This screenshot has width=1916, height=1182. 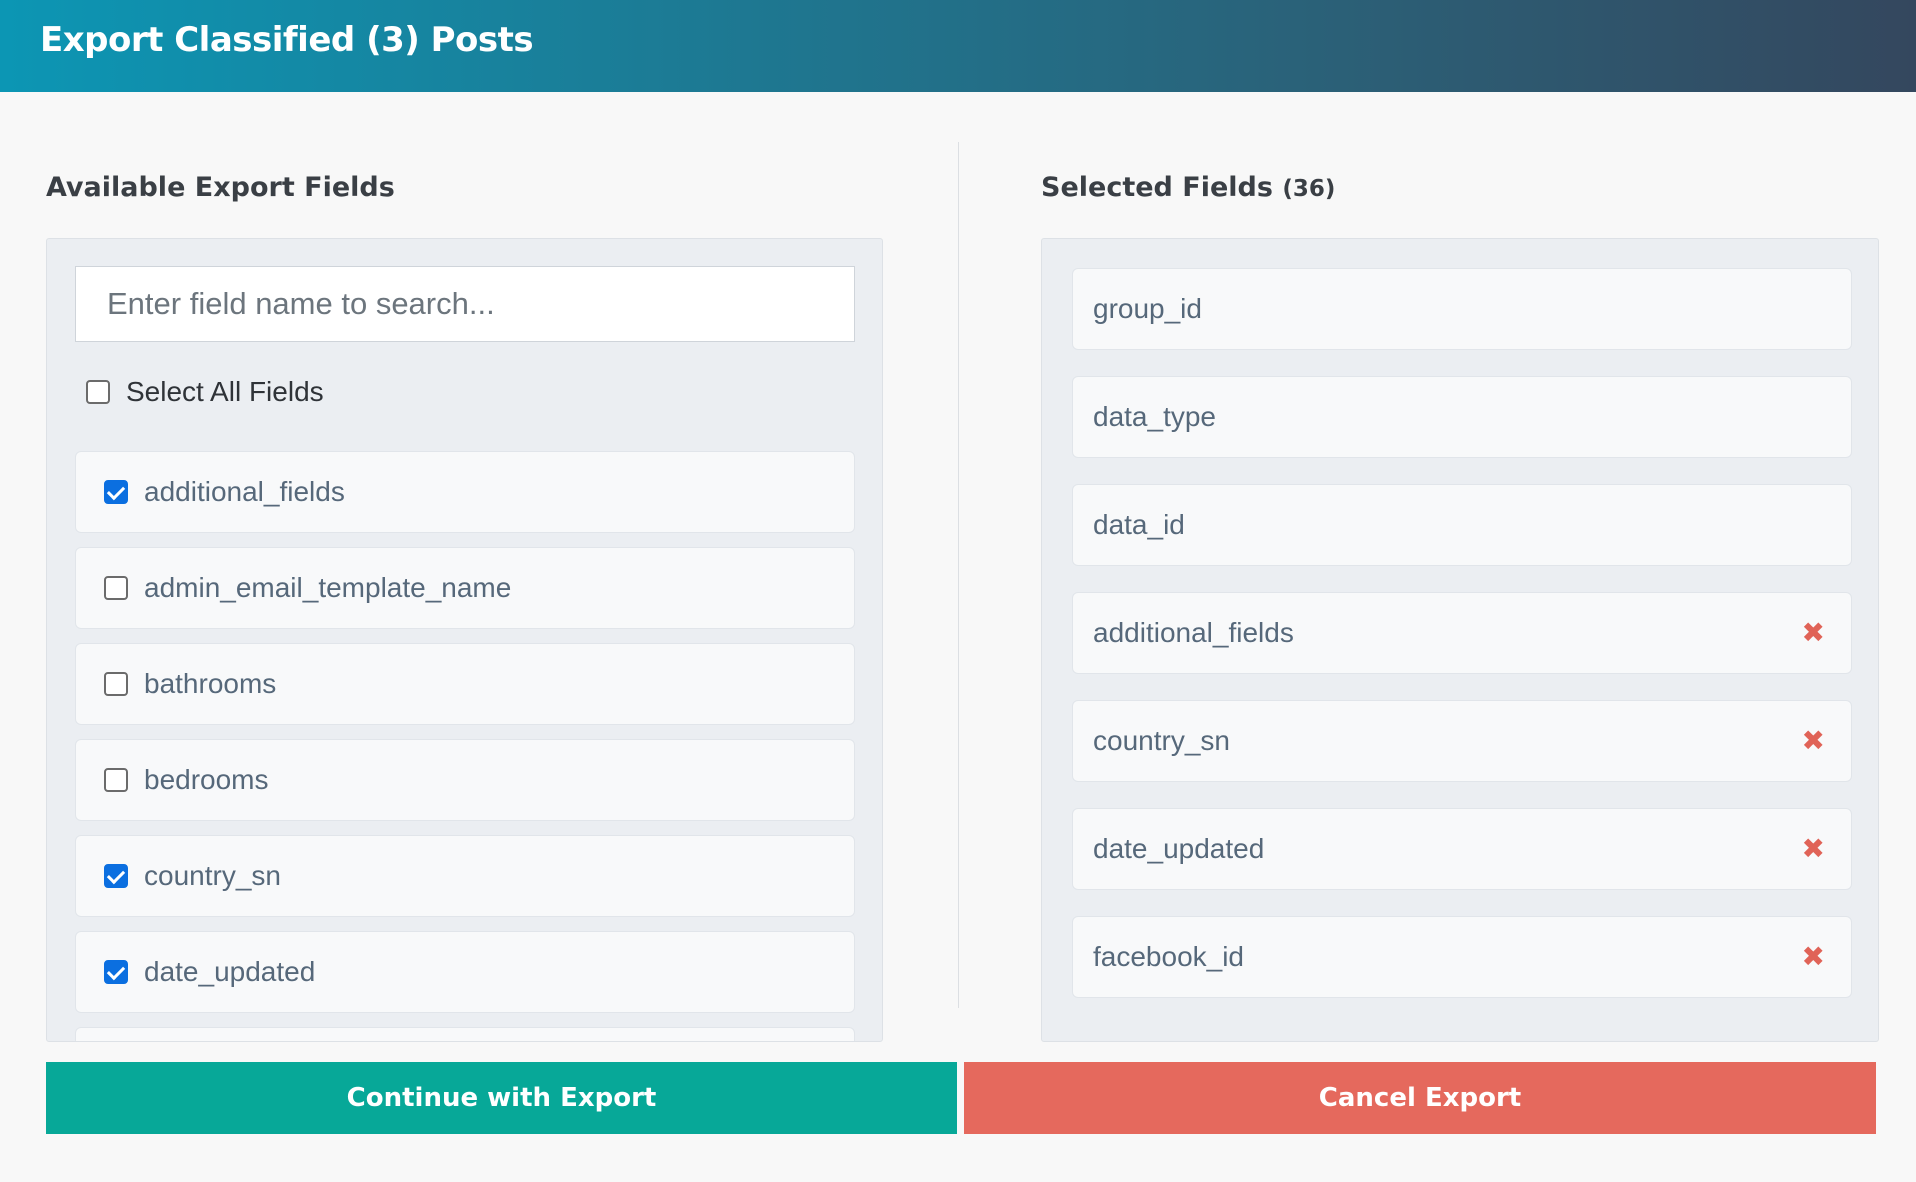 What do you see at coordinates (328, 587) in the screenshot?
I see `field-label: admin_email_template_name` at bounding box center [328, 587].